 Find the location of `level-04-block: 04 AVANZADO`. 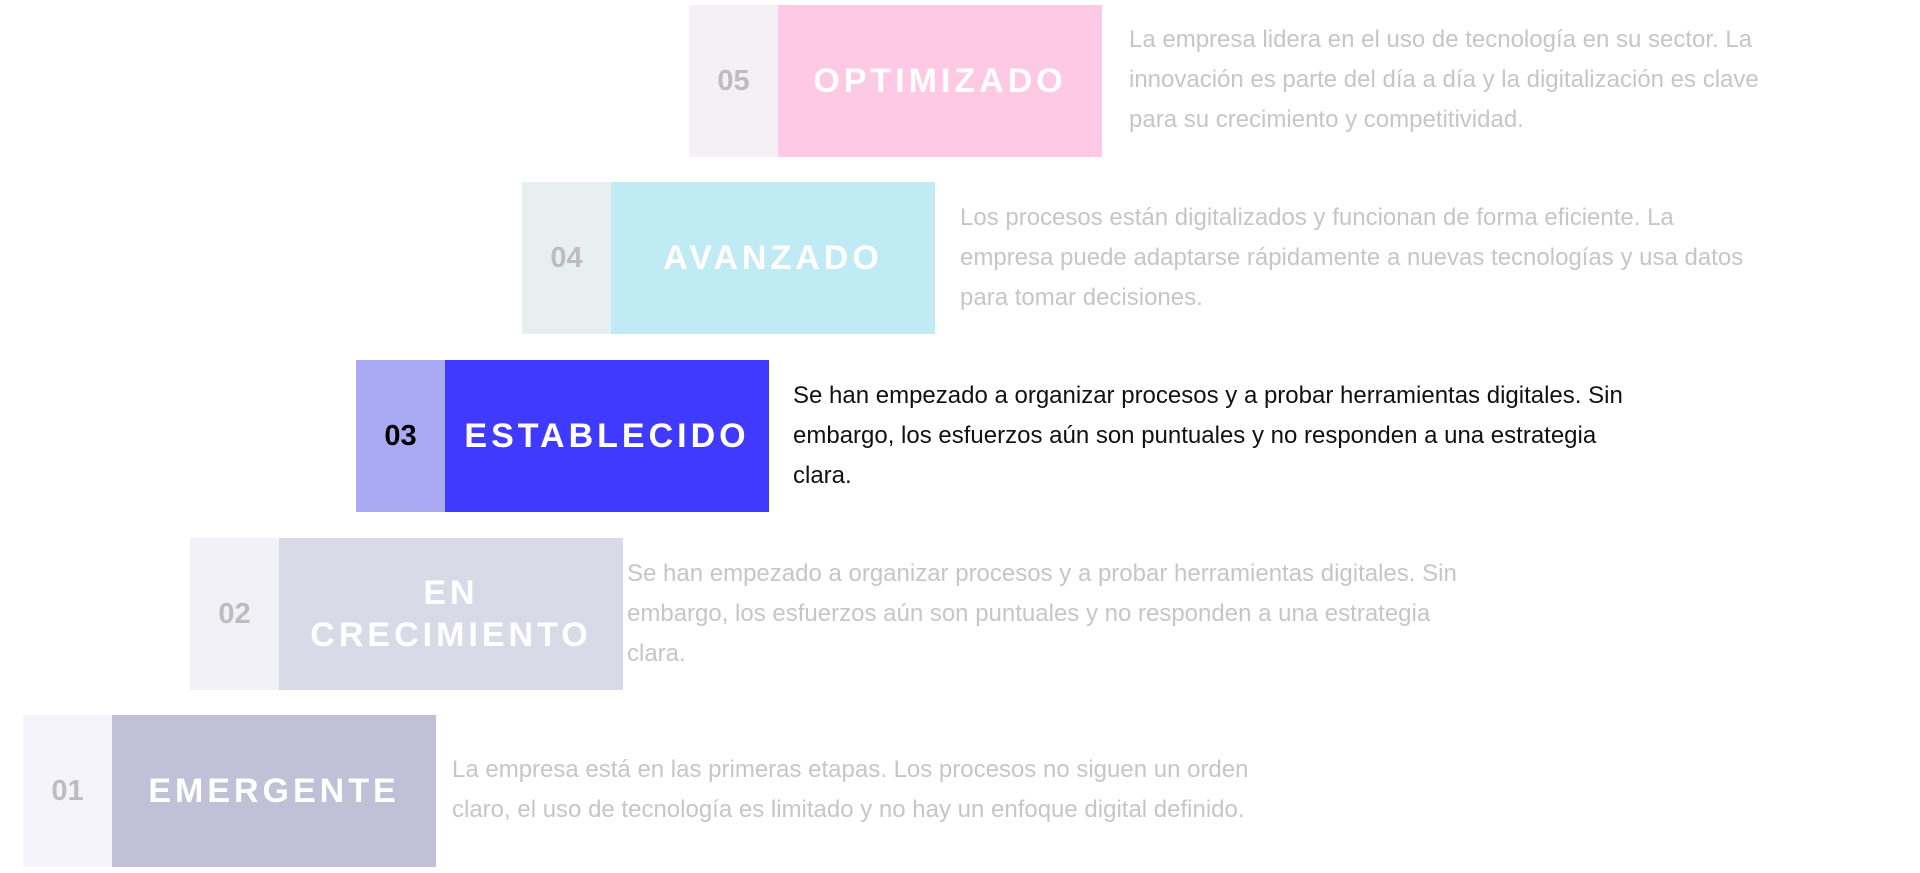

level-04-block: 04 AVANZADO is located at coordinates (728, 258).